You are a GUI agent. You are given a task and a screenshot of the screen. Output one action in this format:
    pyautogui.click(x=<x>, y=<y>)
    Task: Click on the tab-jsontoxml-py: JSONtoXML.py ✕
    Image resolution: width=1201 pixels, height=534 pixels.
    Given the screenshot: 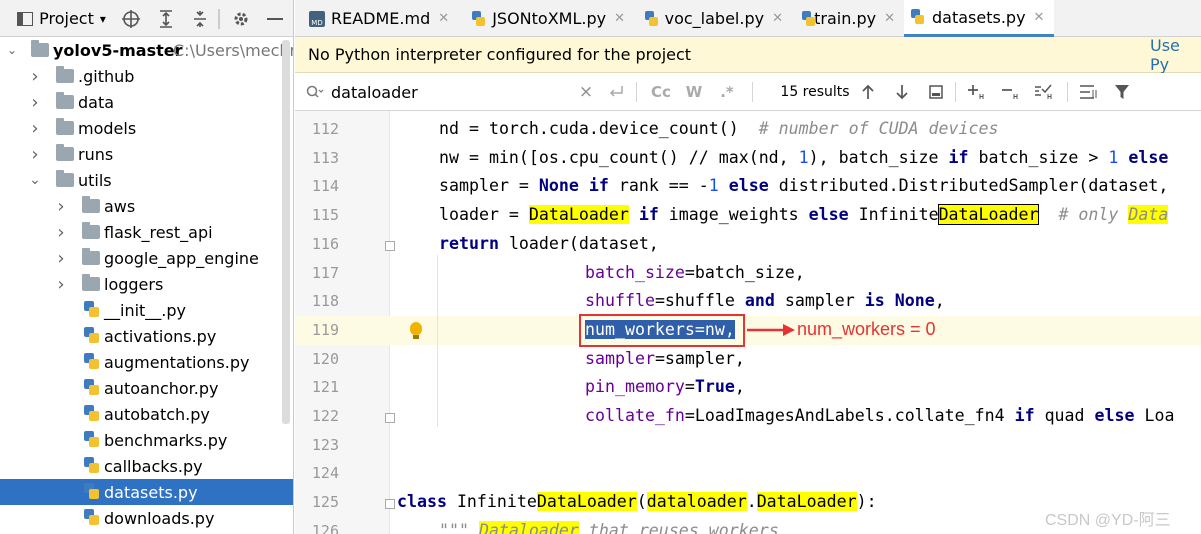 What is the action you would take?
    pyautogui.click(x=545, y=18)
    